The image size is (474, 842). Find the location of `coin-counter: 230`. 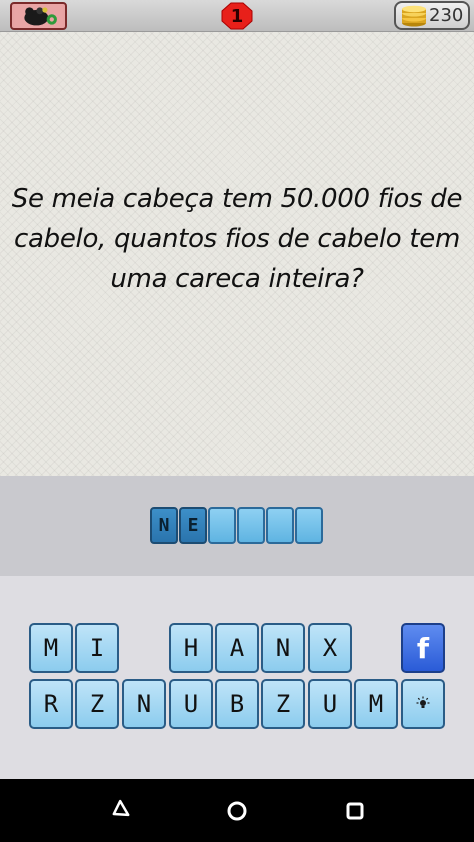

coin-counter: 230 is located at coordinates (432, 15).